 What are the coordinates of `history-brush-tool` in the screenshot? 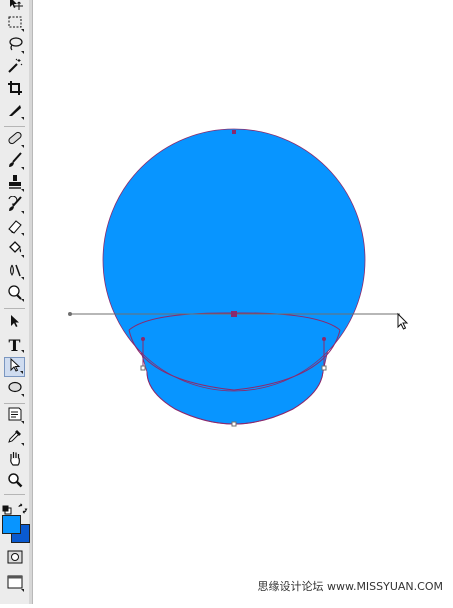 It's located at (14, 205).